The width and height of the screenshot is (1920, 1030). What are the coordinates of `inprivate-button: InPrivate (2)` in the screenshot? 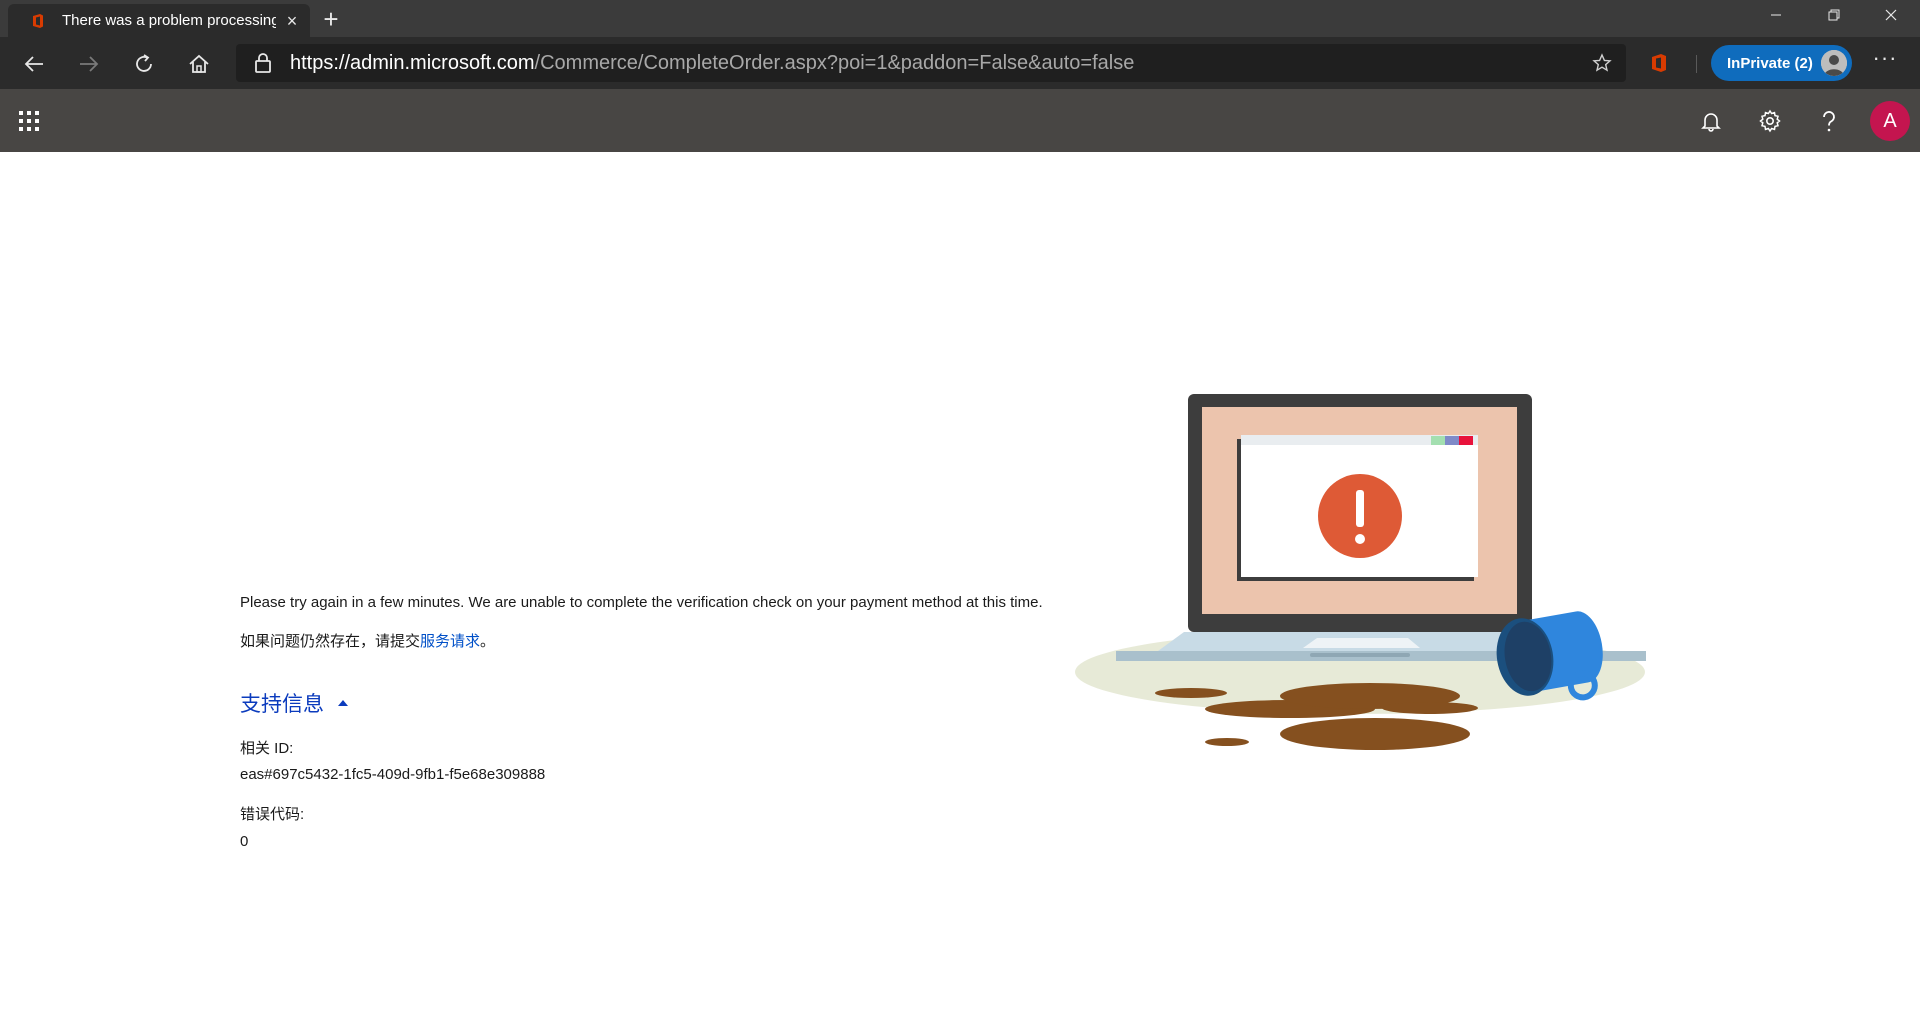 It's located at (1781, 63).